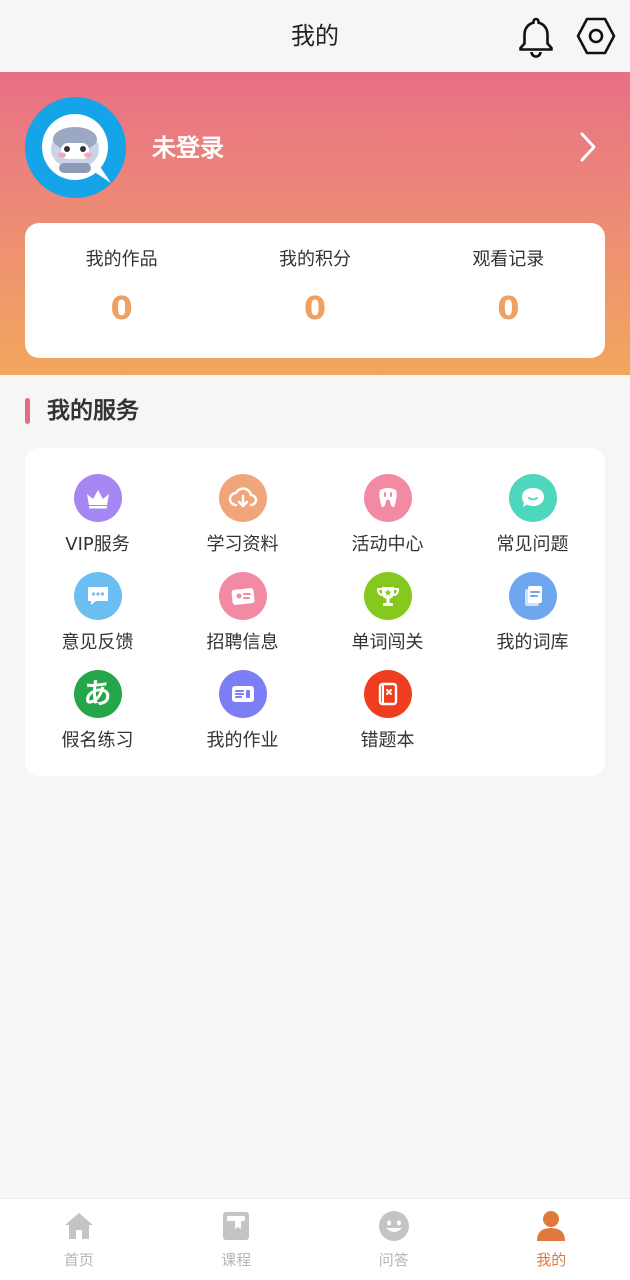 The width and height of the screenshot is (630, 1280). Describe the element at coordinates (97, 544) in the screenshot. I see `service-label: VIP服务` at that location.